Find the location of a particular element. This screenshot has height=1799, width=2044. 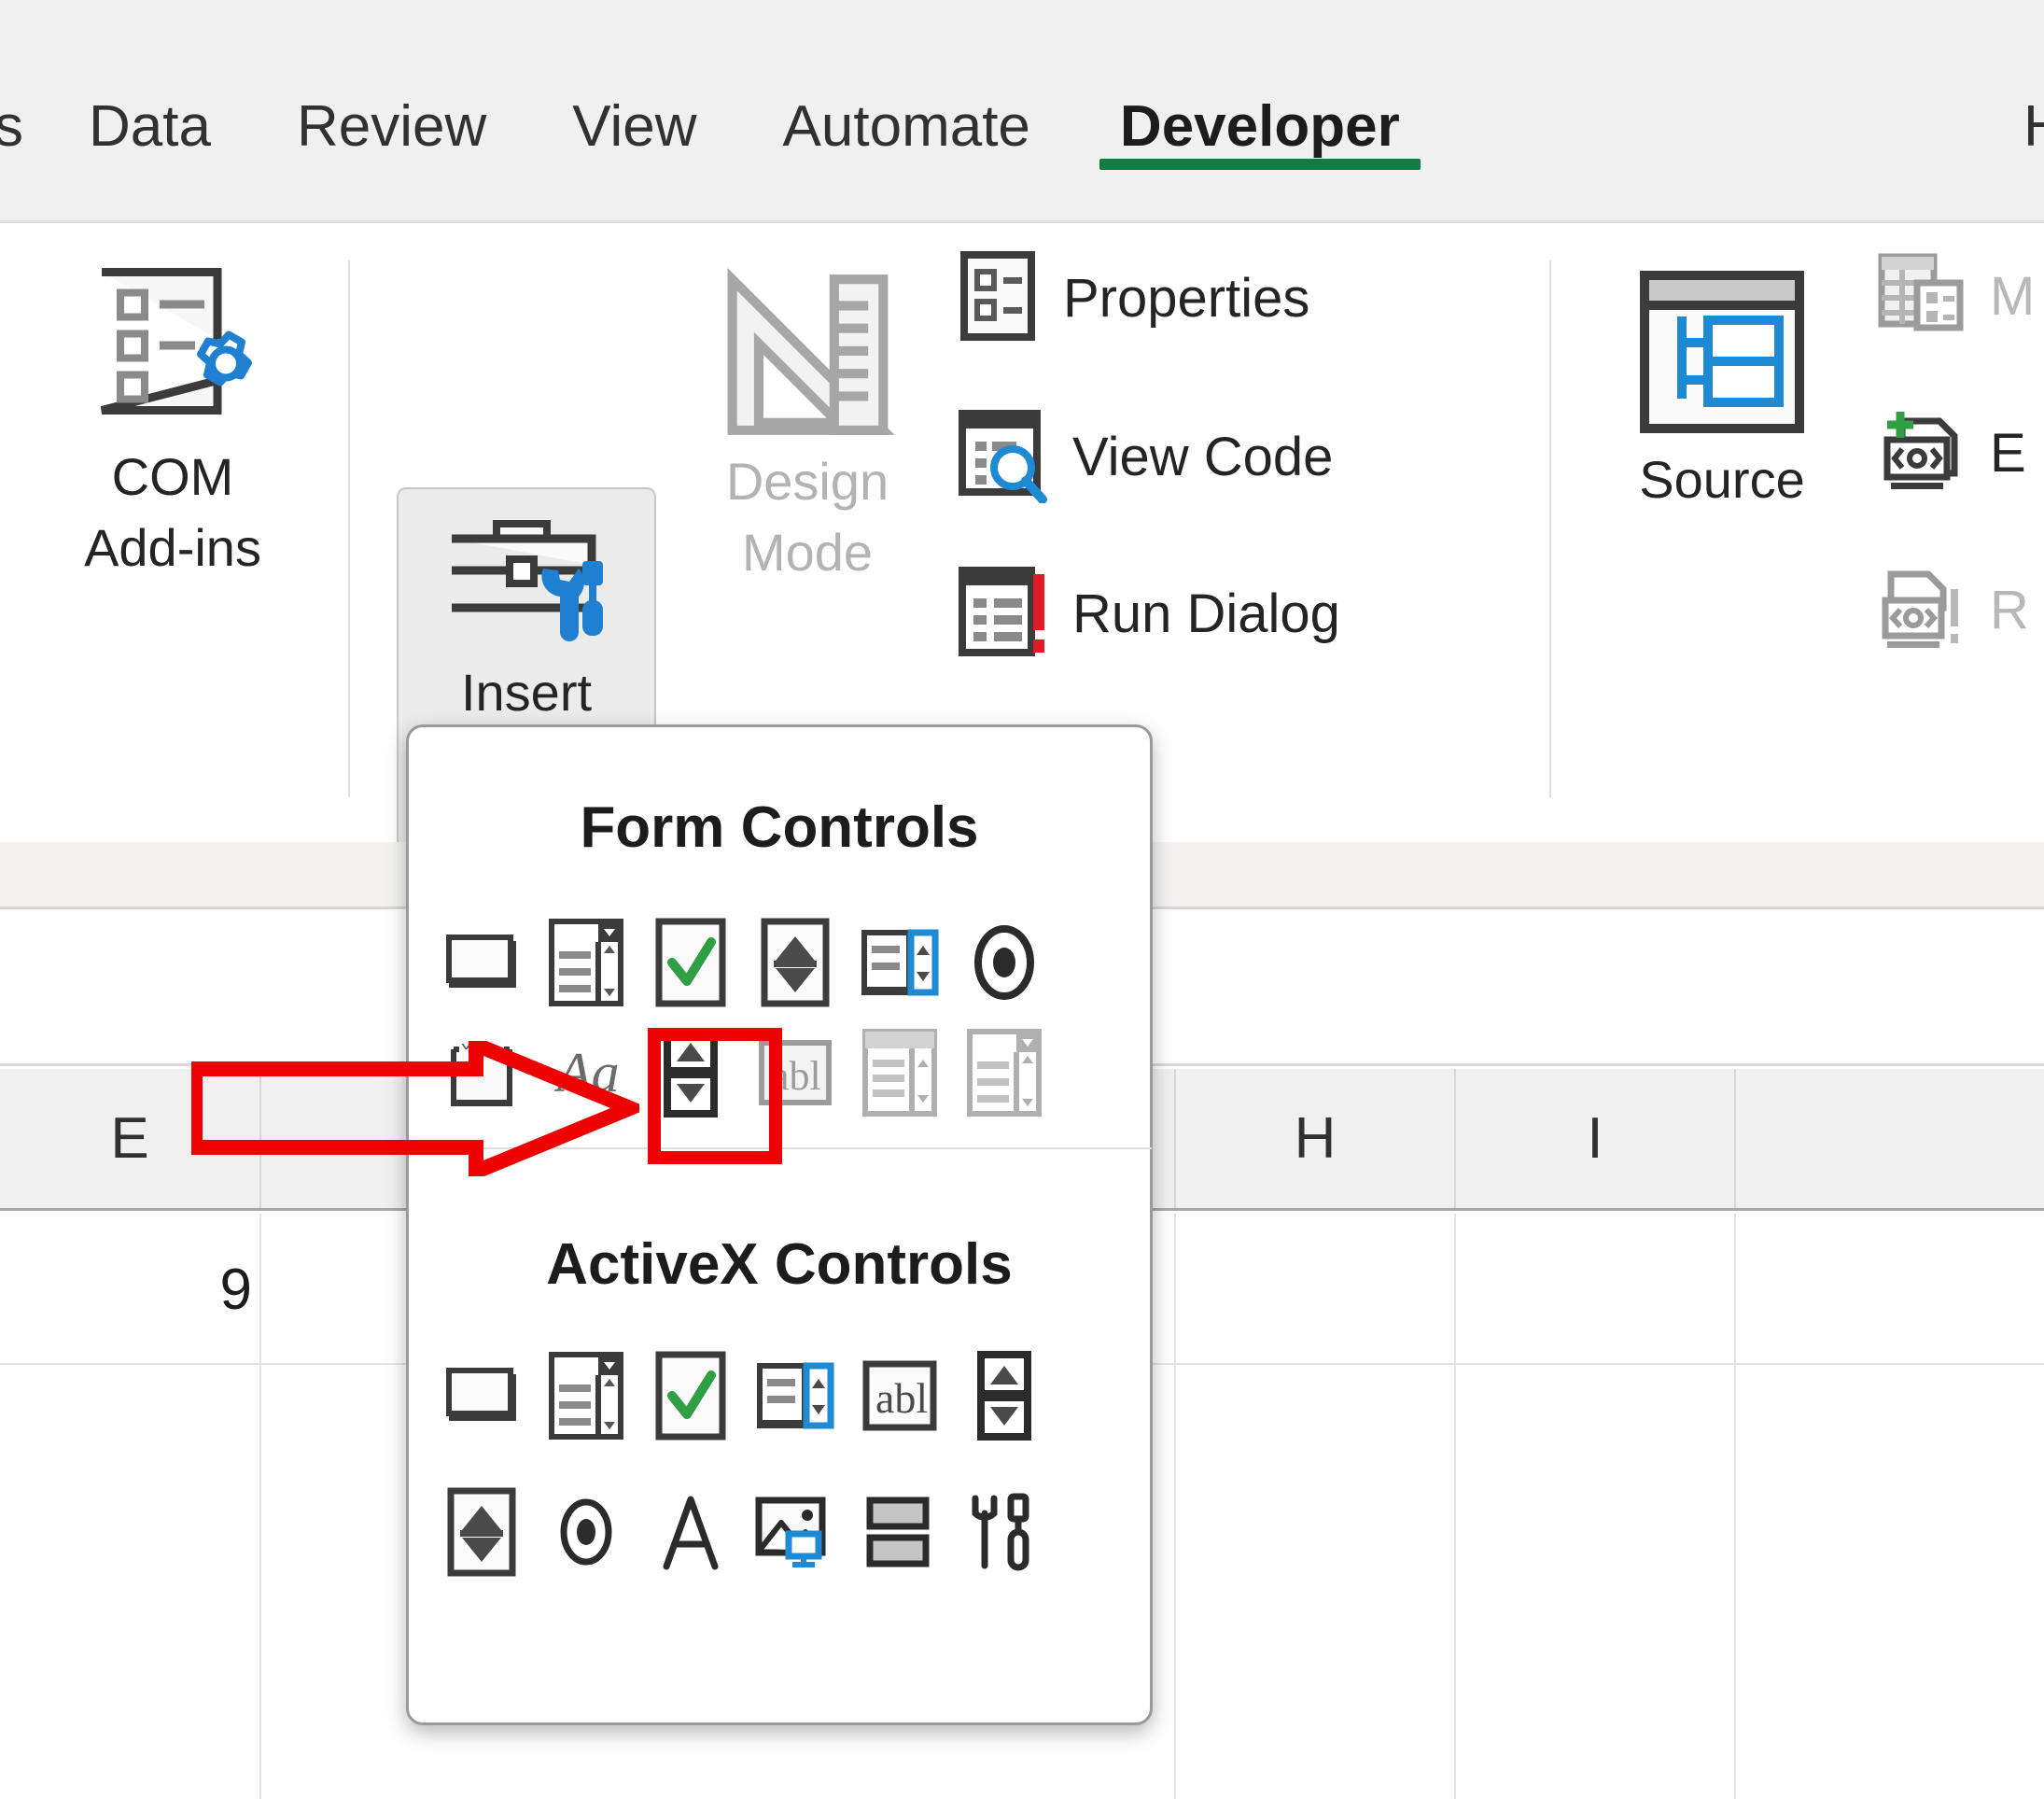

tab-review: Review is located at coordinates (391, 127).